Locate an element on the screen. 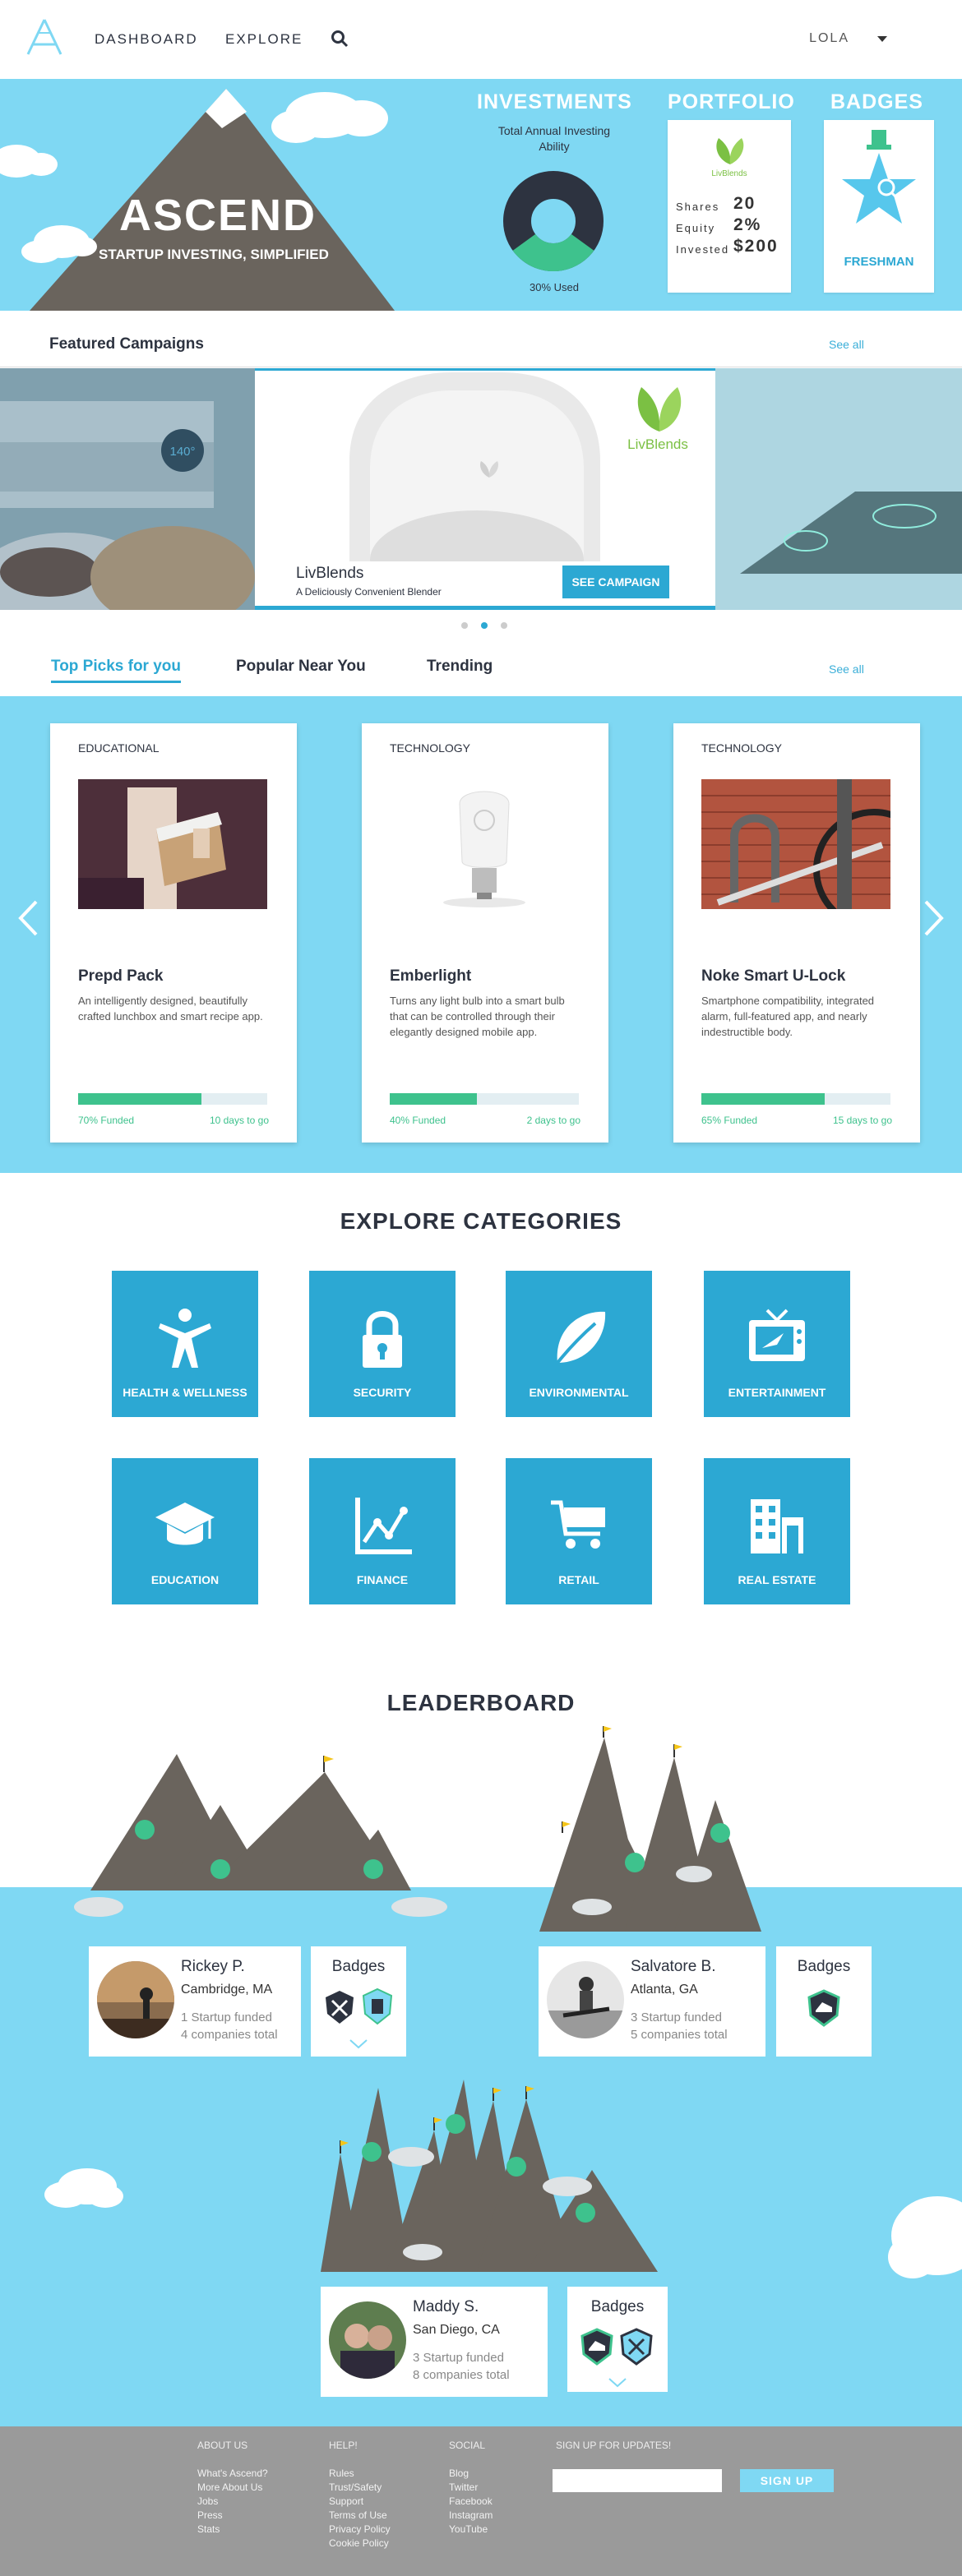 Image resolution: width=962 pixels, height=2576 pixels. category-health-wellness: HEALTH & WELLNESS is located at coordinates (185, 1344).